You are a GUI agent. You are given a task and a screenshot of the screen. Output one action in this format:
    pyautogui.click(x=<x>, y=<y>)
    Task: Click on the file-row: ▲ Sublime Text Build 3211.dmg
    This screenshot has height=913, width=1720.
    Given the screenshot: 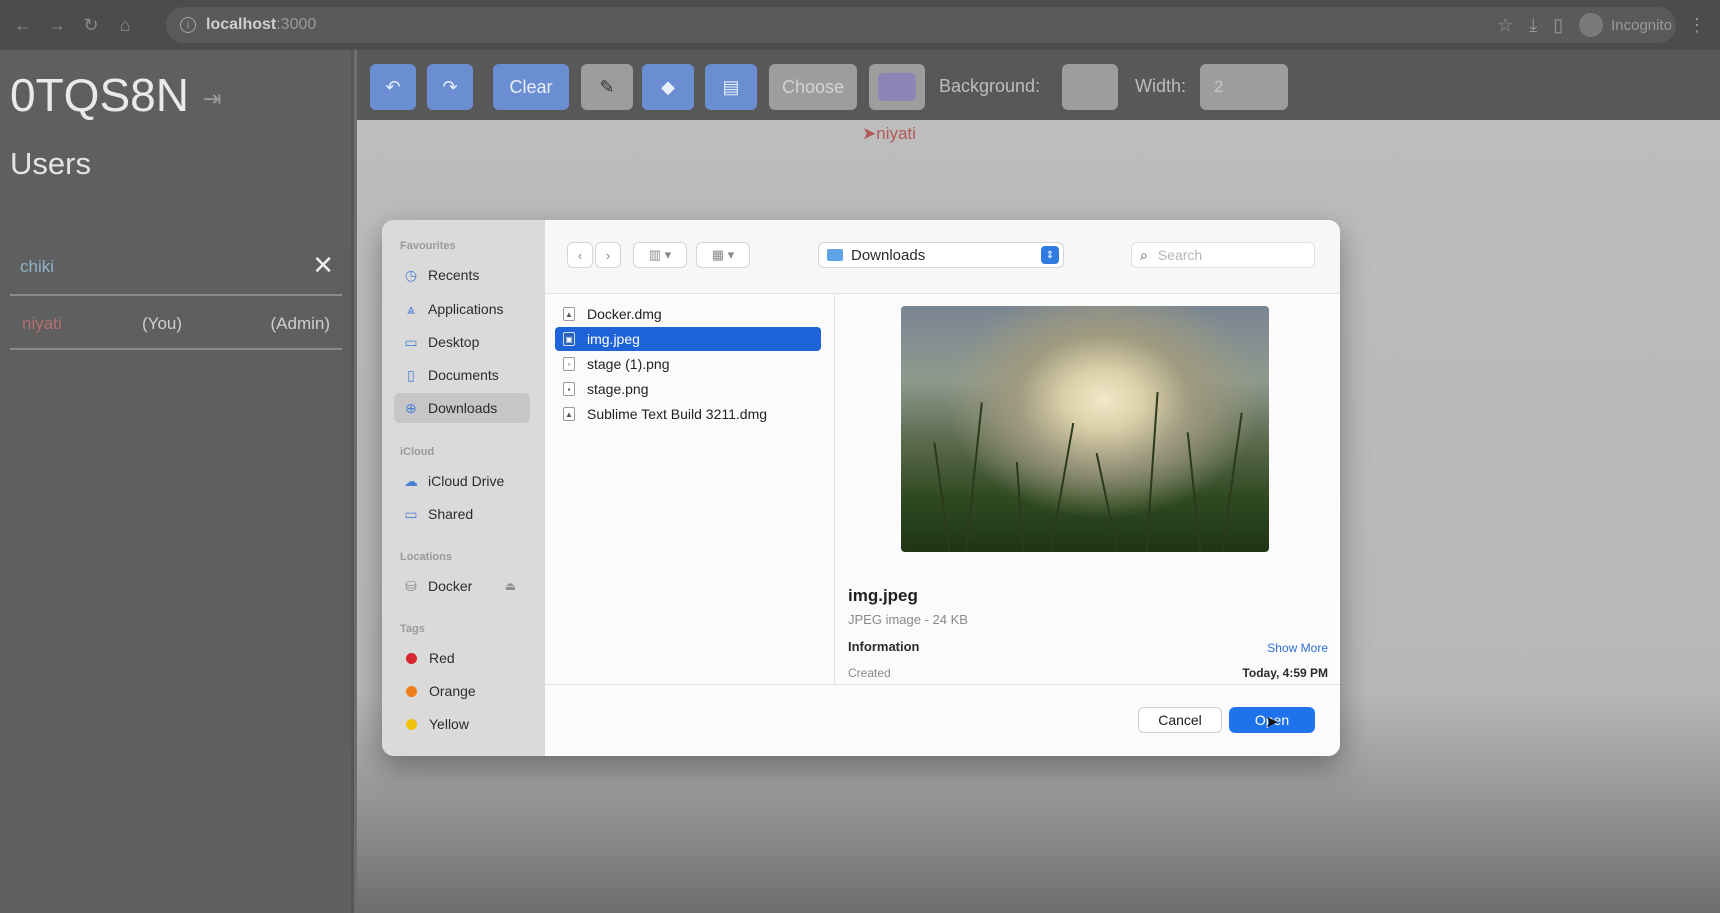 What is the action you would take?
    pyautogui.click(x=688, y=414)
    